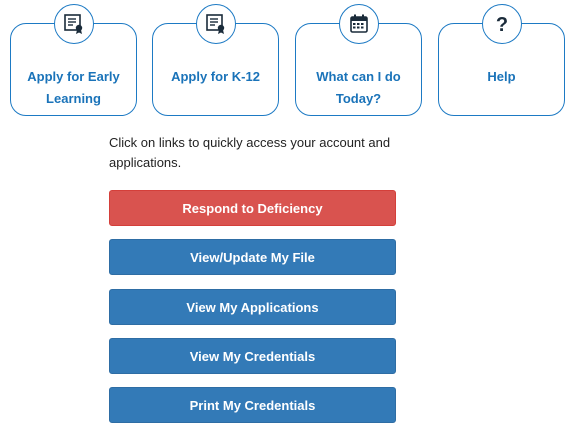 This screenshot has width=565, height=423. What do you see at coordinates (358, 24) in the screenshot?
I see `calendar-icon` at bounding box center [358, 24].